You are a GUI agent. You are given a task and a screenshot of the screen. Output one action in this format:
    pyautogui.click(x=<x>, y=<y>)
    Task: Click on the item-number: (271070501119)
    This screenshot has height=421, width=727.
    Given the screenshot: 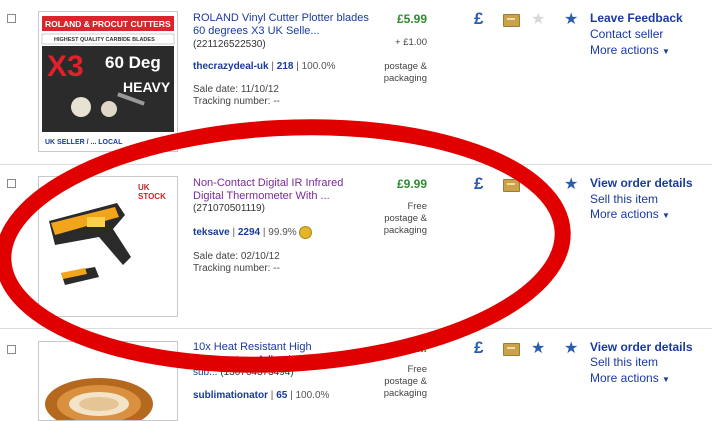 What is the action you would take?
    pyautogui.click(x=229, y=208)
    